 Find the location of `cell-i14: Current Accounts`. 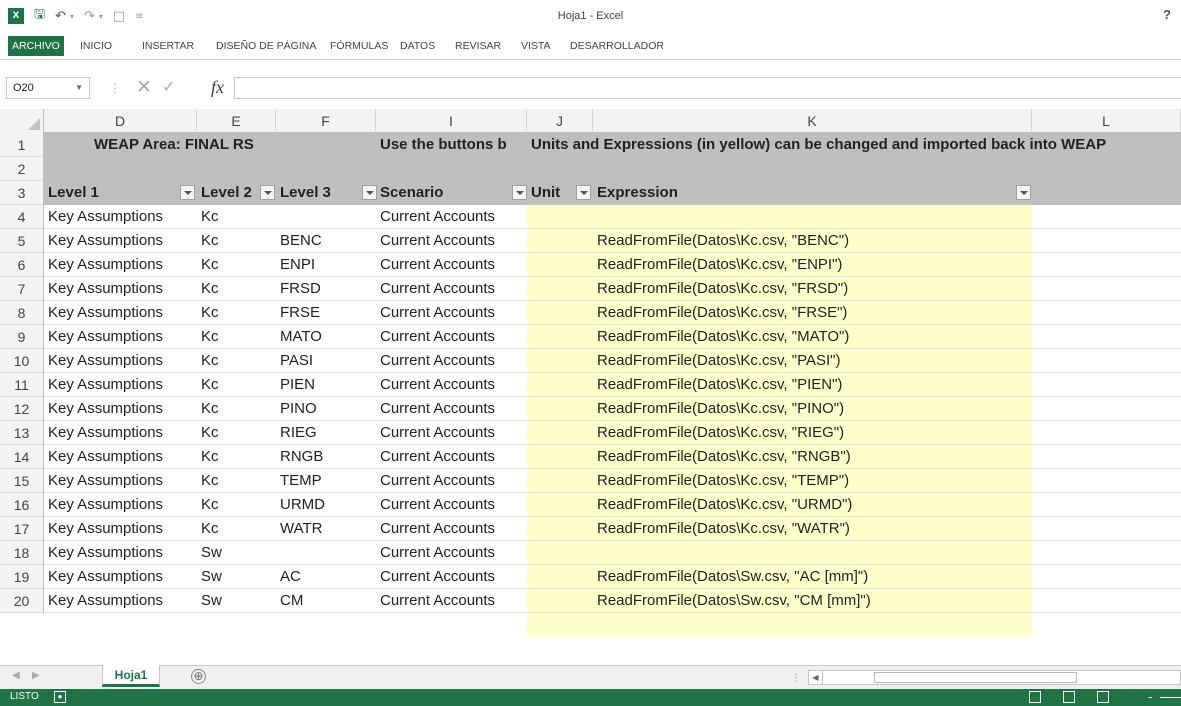

cell-i14: Current Accounts is located at coordinates (435, 457).